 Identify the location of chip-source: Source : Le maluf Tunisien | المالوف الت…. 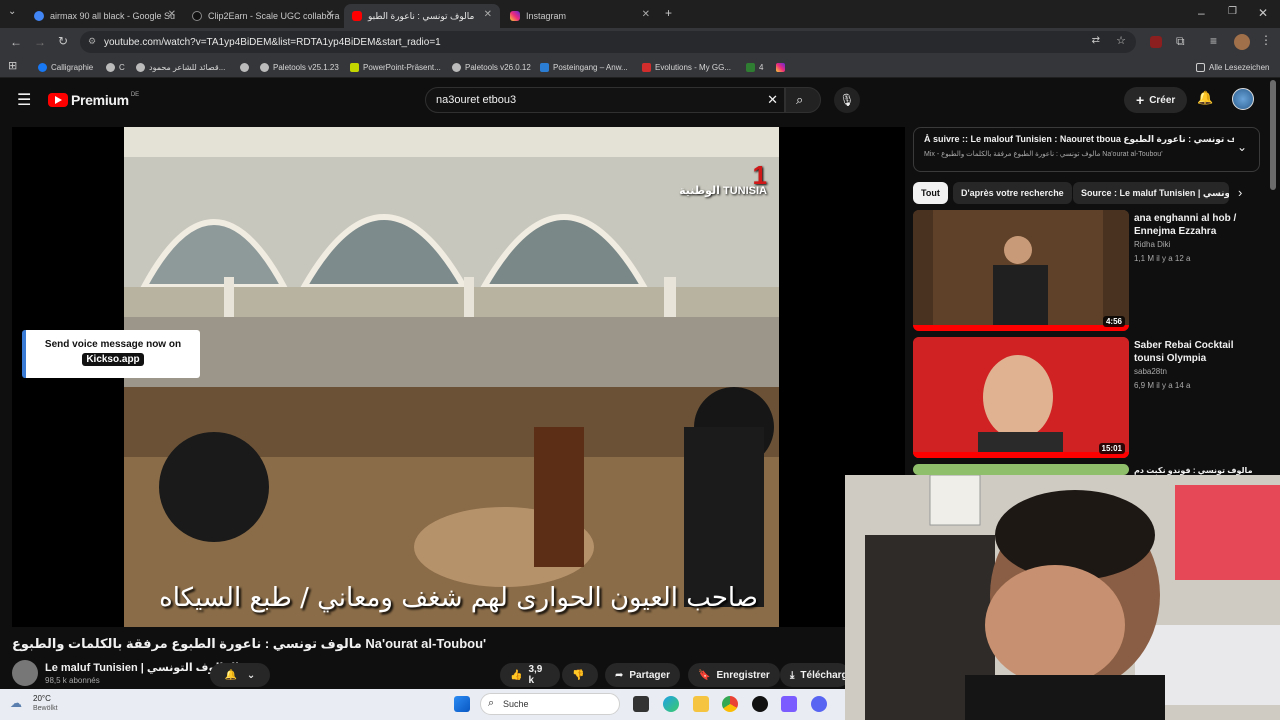
(1151, 193).